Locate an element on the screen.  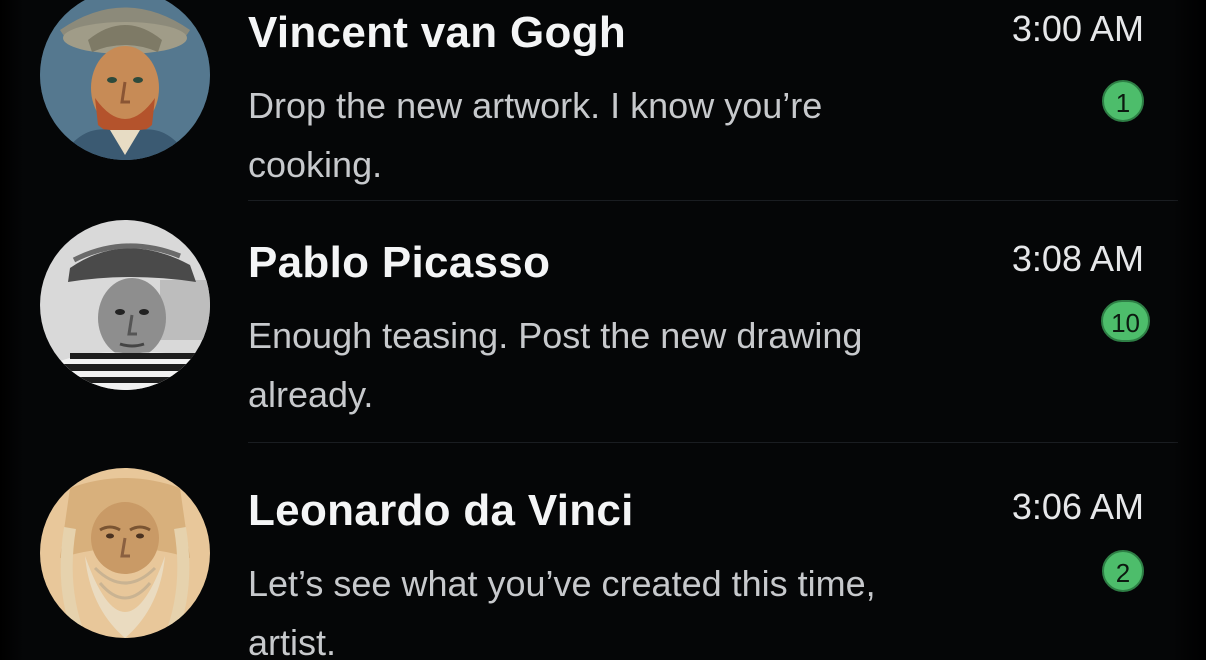
van-gogh-portrait is located at coordinates (125, 80).